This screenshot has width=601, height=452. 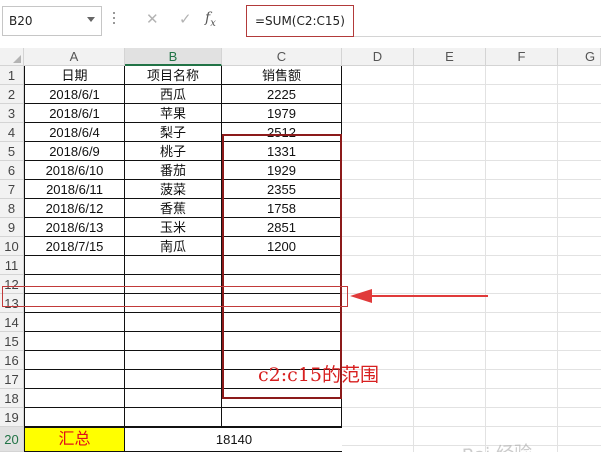 What do you see at coordinates (74, 417) in the screenshot?
I see `cell-a19` at bounding box center [74, 417].